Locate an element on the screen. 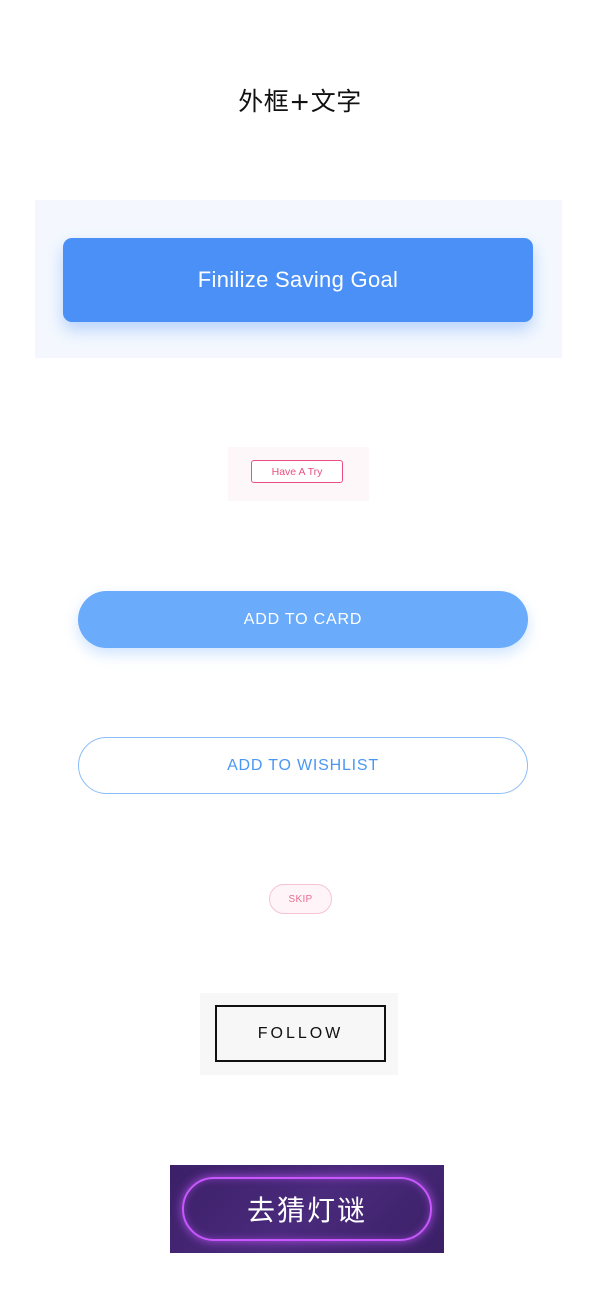 This screenshot has height=1297, width=600. guess-riddle-button: 去猜灯谜 is located at coordinates (307, 1209).